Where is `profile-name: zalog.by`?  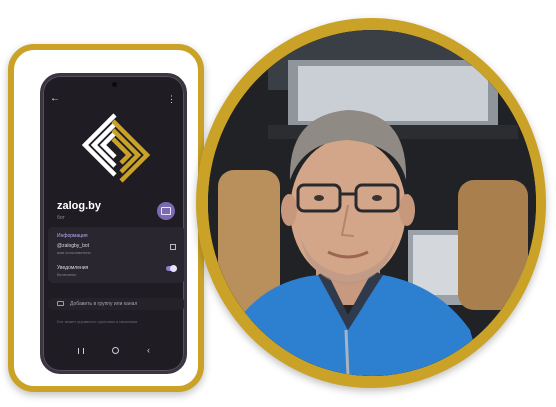 profile-name: zalog.by is located at coordinates (79, 206).